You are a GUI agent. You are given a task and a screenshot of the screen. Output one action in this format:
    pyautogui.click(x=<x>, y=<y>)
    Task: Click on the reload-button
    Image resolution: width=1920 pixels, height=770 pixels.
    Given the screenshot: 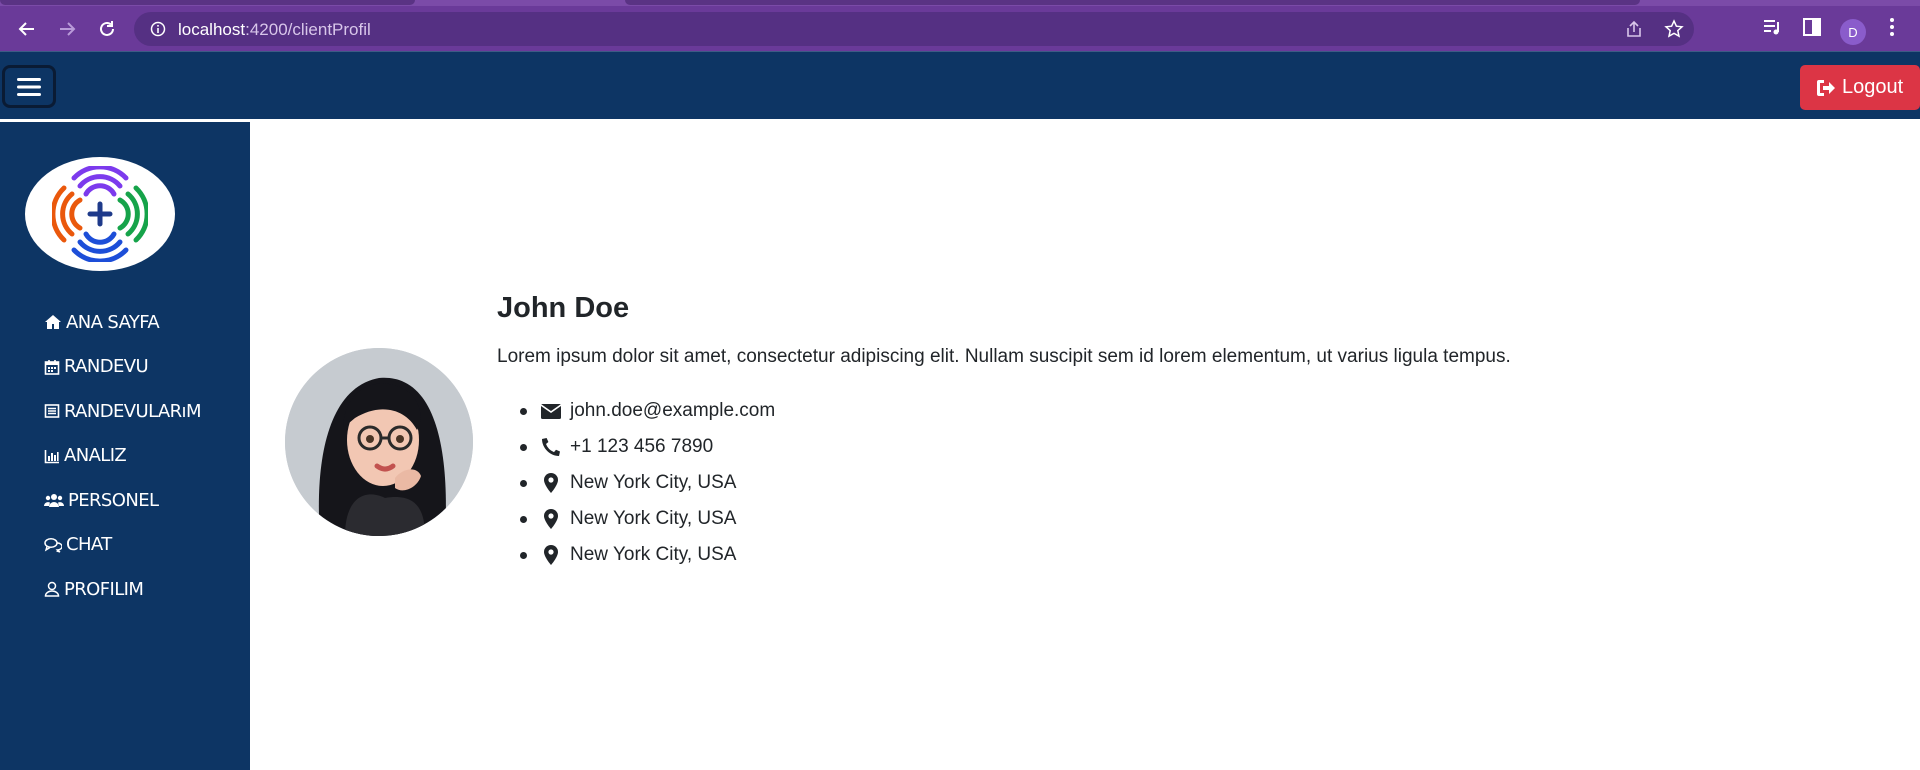 What is the action you would take?
    pyautogui.click(x=107, y=29)
    